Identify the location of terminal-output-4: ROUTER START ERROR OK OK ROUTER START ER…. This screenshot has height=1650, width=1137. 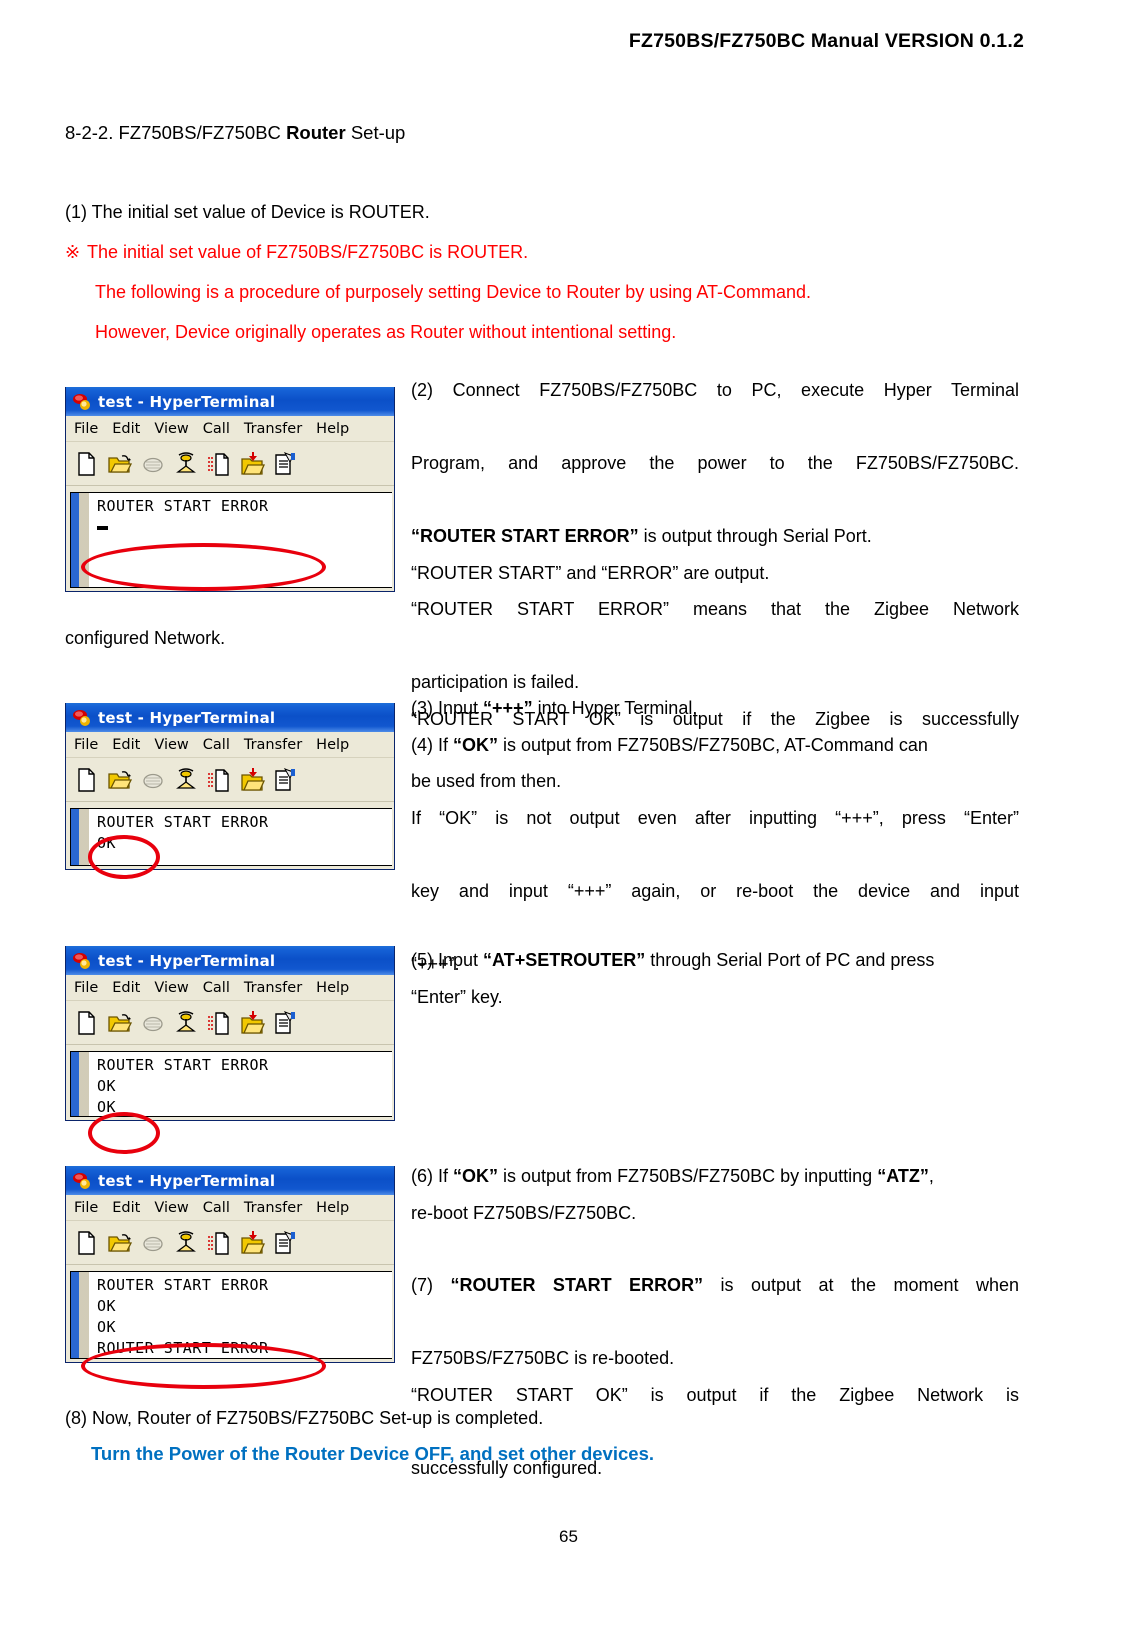
(231, 1315).